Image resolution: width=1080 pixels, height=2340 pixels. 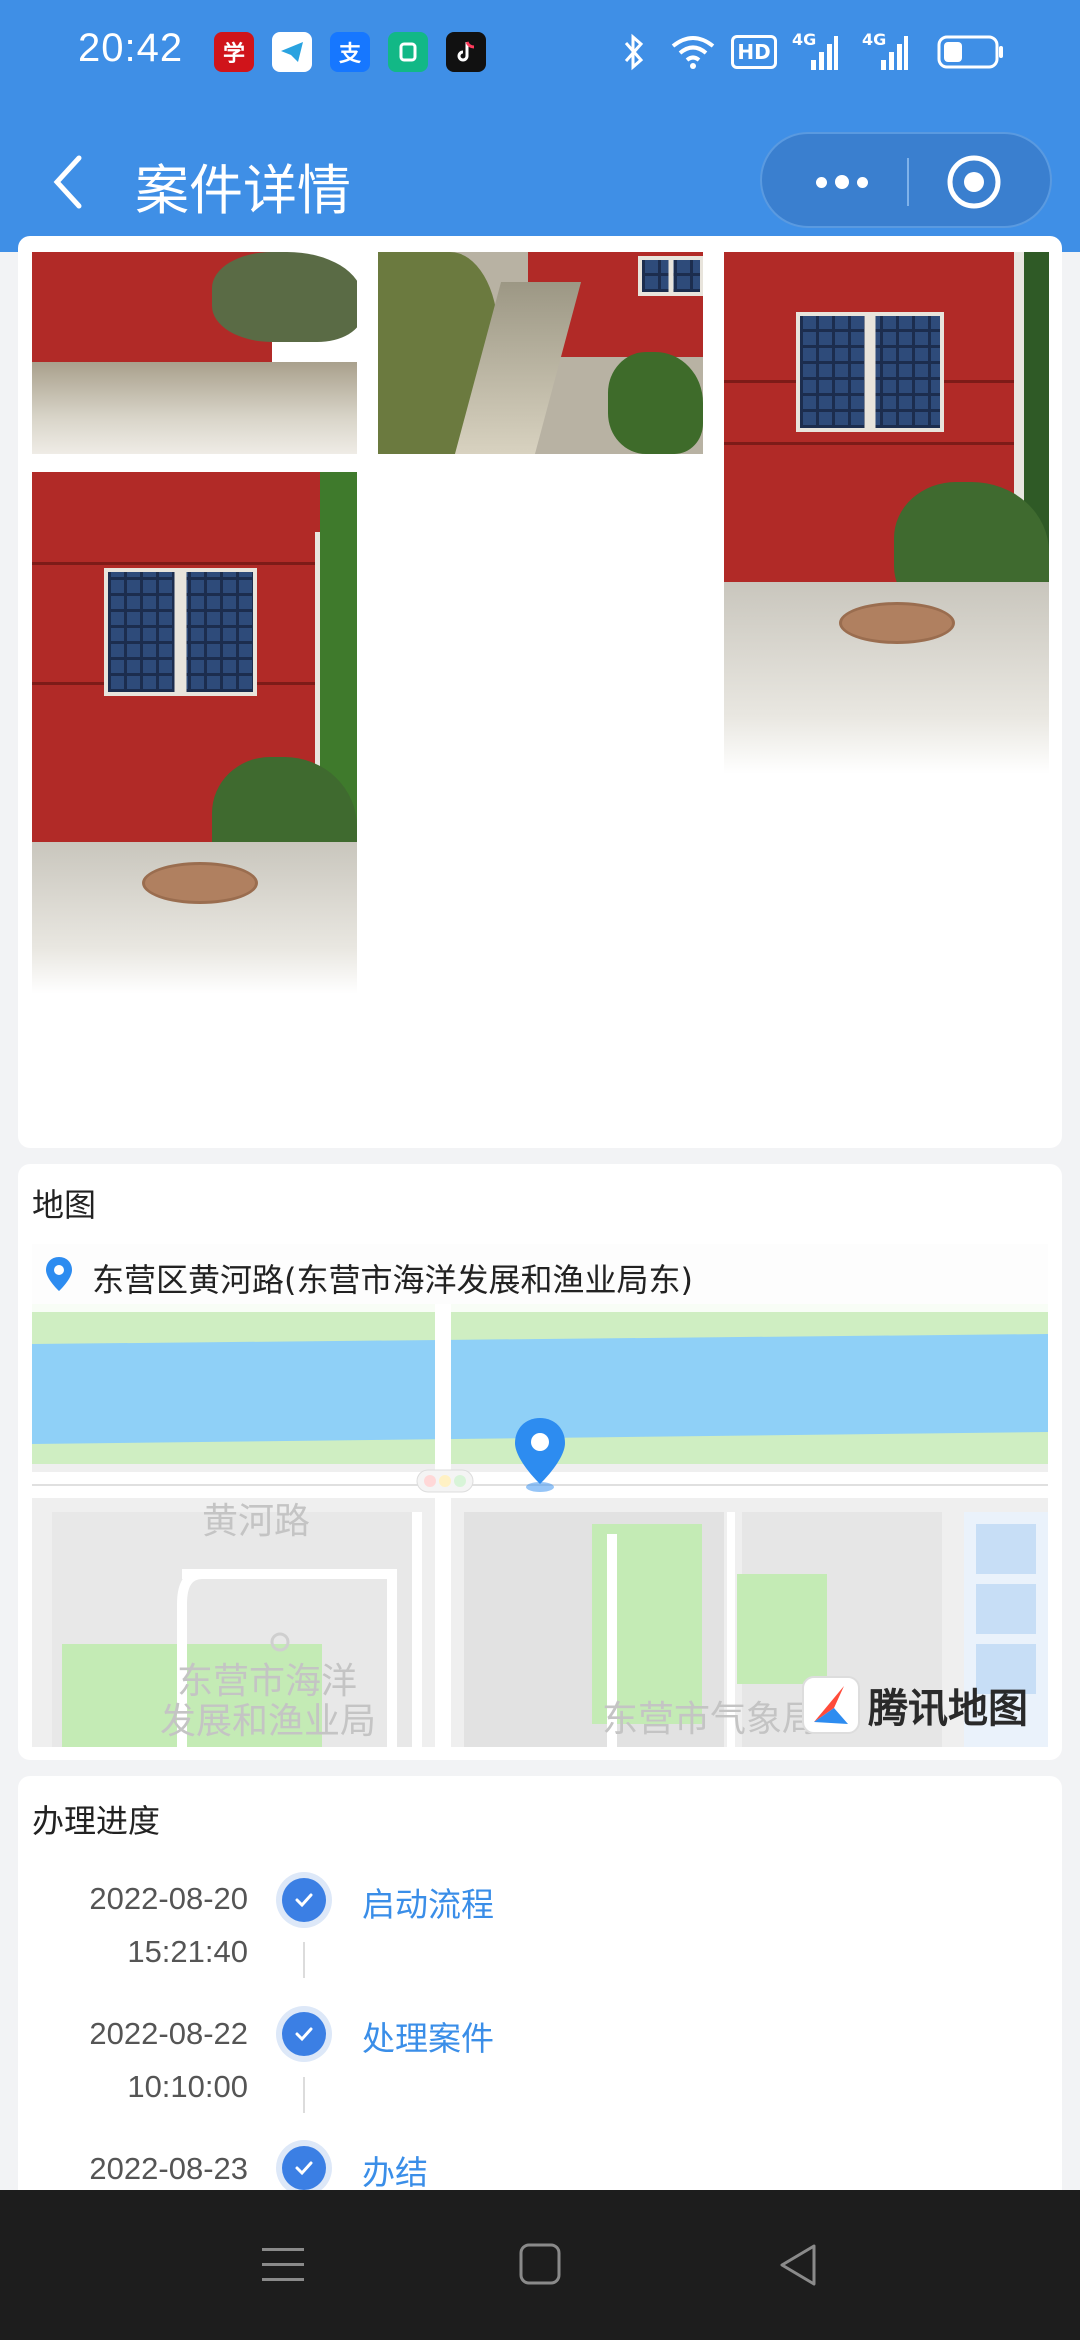 What do you see at coordinates (948, 1709) in the screenshot?
I see `map-provider: 腾讯地图` at bounding box center [948, 1709].